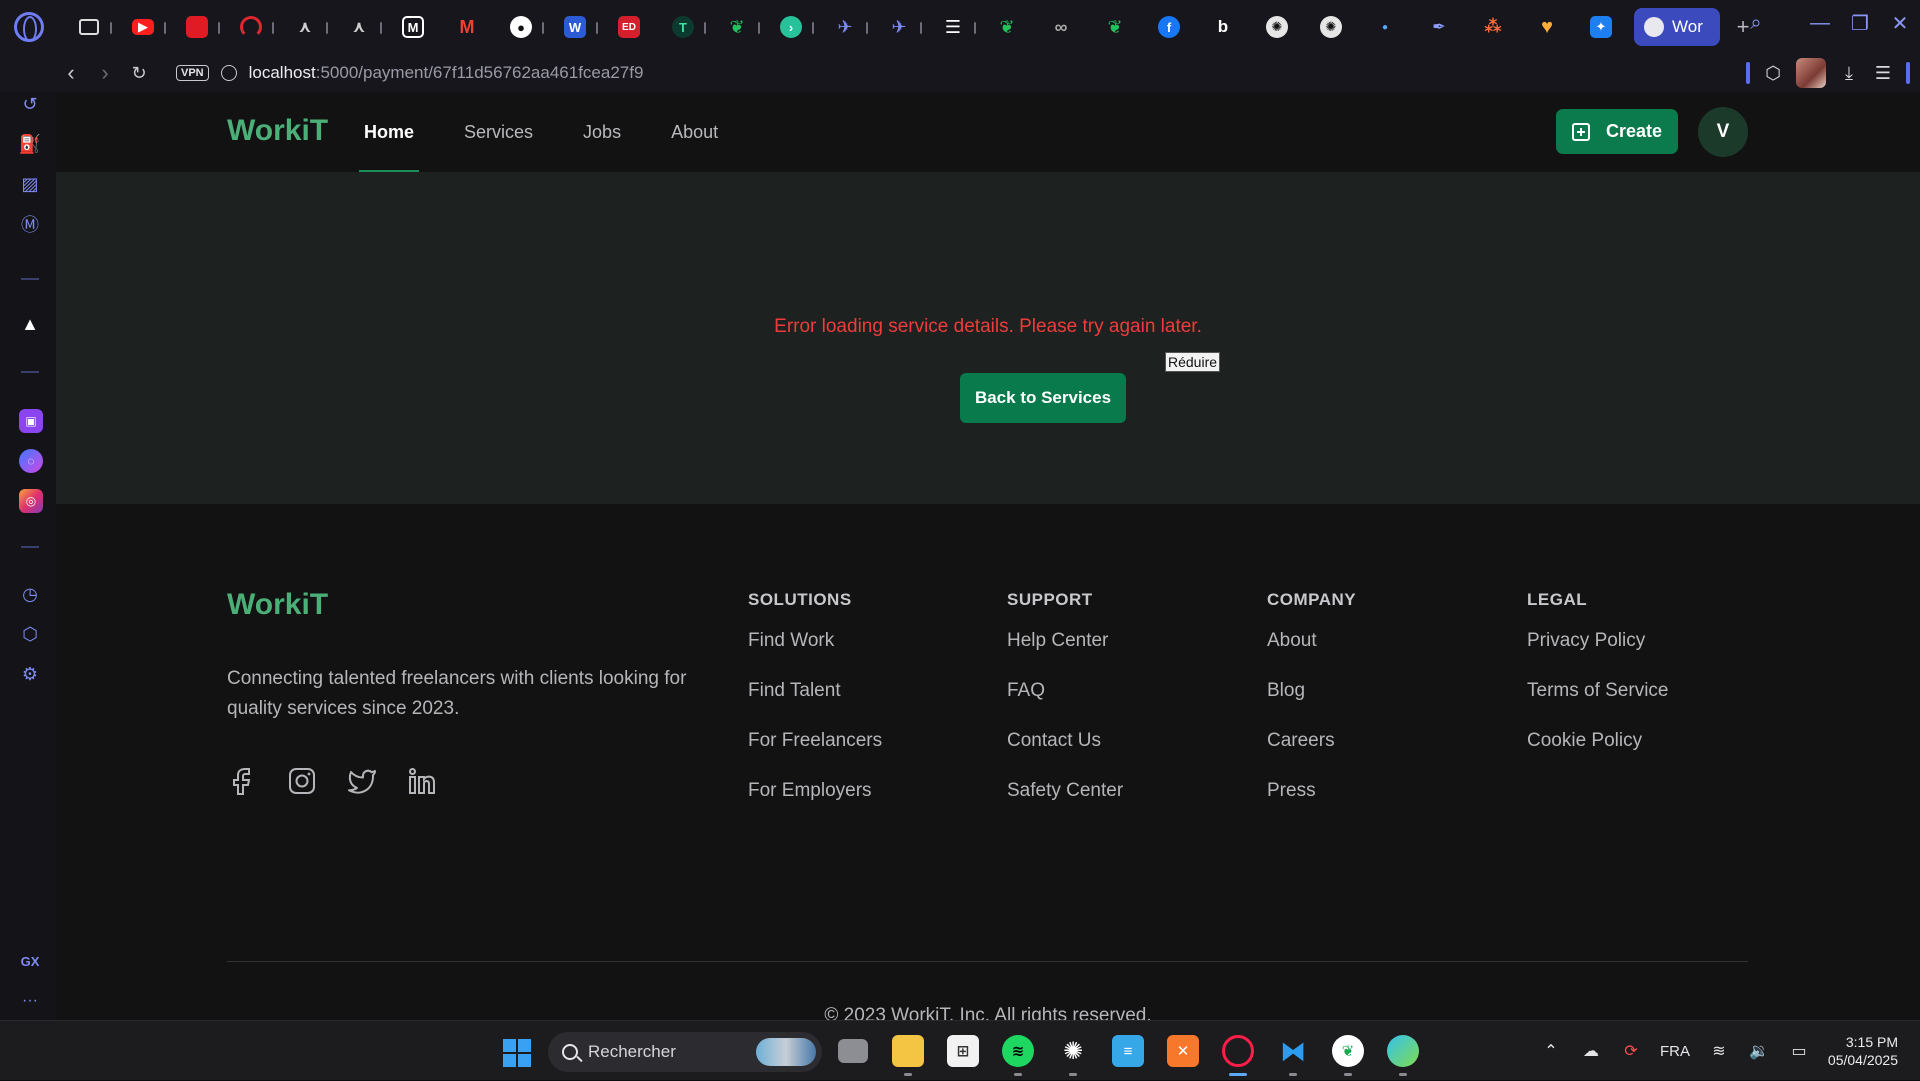 The height and width of the screenshot is (1081, 1920). What do you see at coordinates (1631, 1051) in the screenshot?
I see `sync-icon: ⟳` at bounding box center [1631, 1051].